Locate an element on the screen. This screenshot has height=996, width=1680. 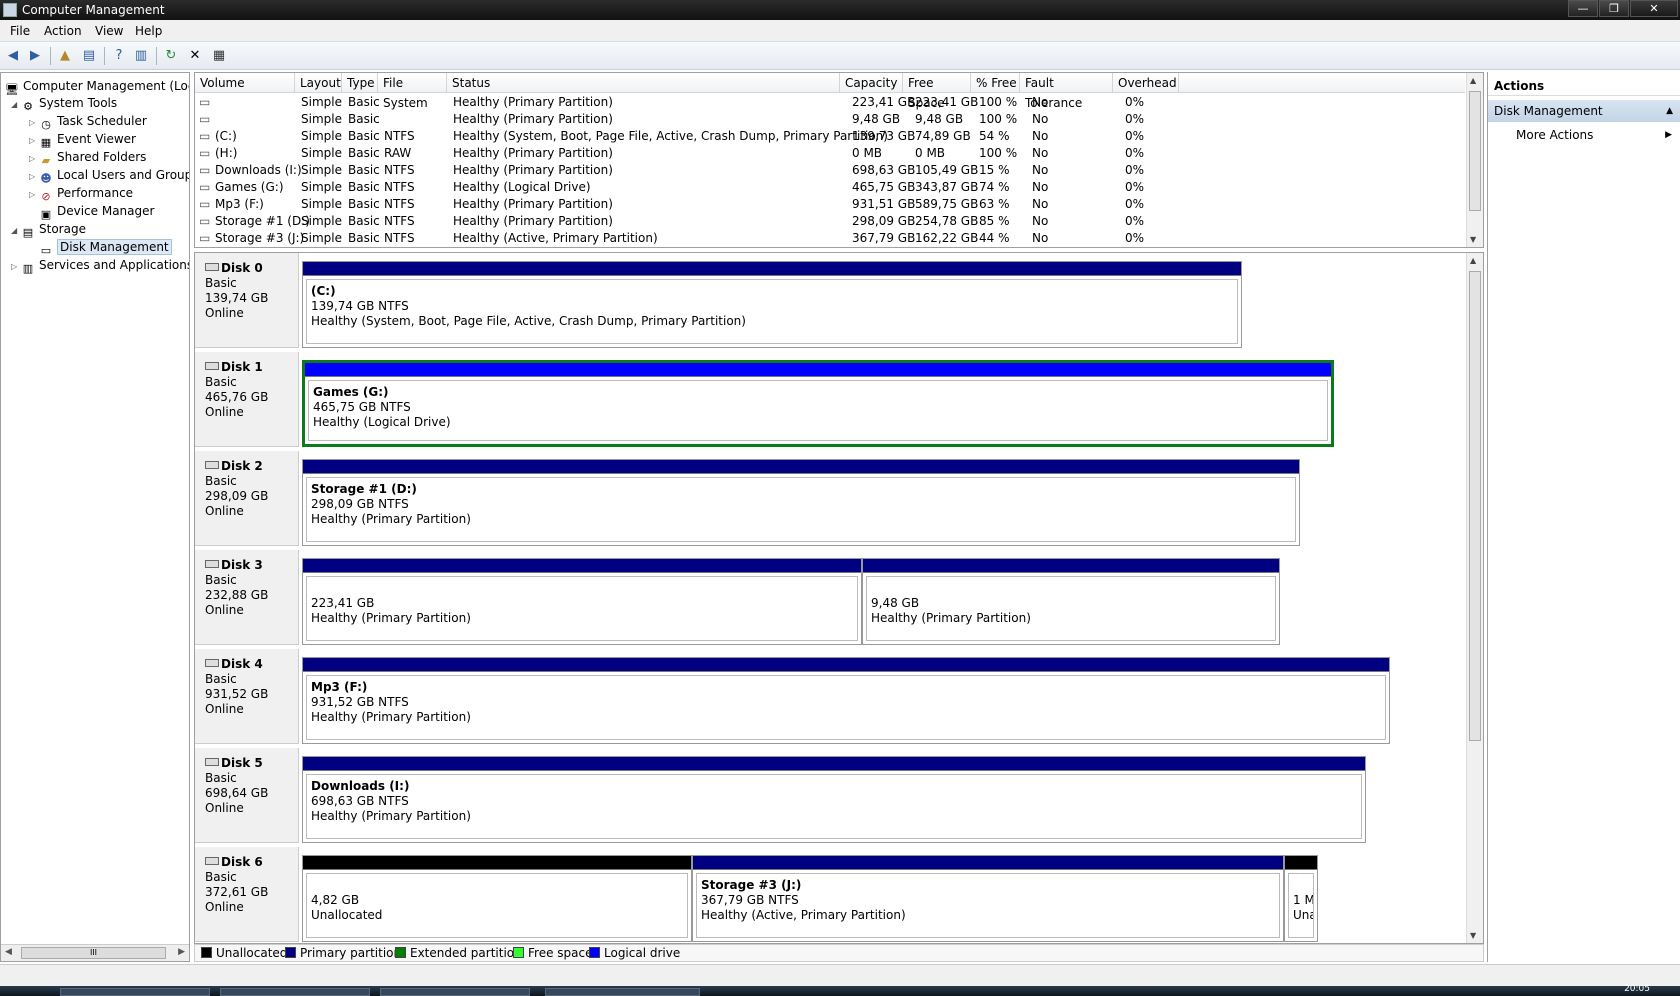
collapse-caret-icon: ▲ is located at coordinates (1669, 111).